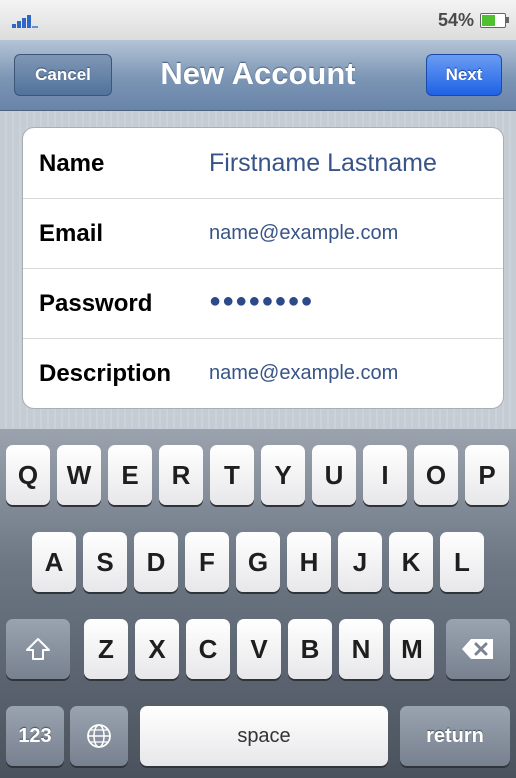  Describe the element at coordinates (360, 562) in the screenshot. I see `key-j: J` at that location.